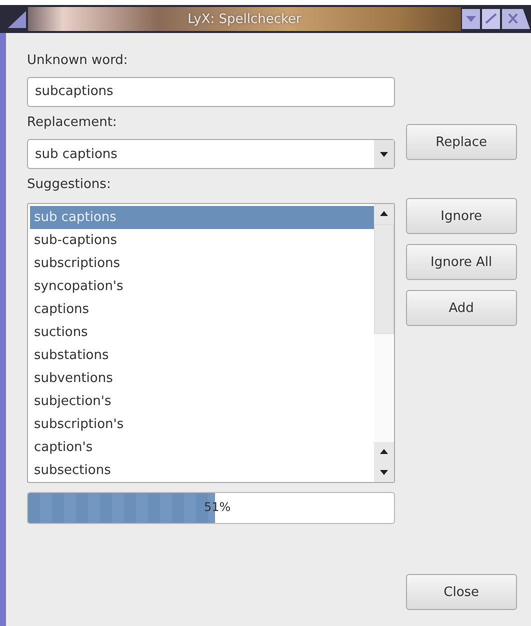 This screenshot has height=626, width=531. What do you see at coordinates (202, 240) in the screenshot?
I see `suggestion-item: sub-captions` at bounding box center [202, 240].